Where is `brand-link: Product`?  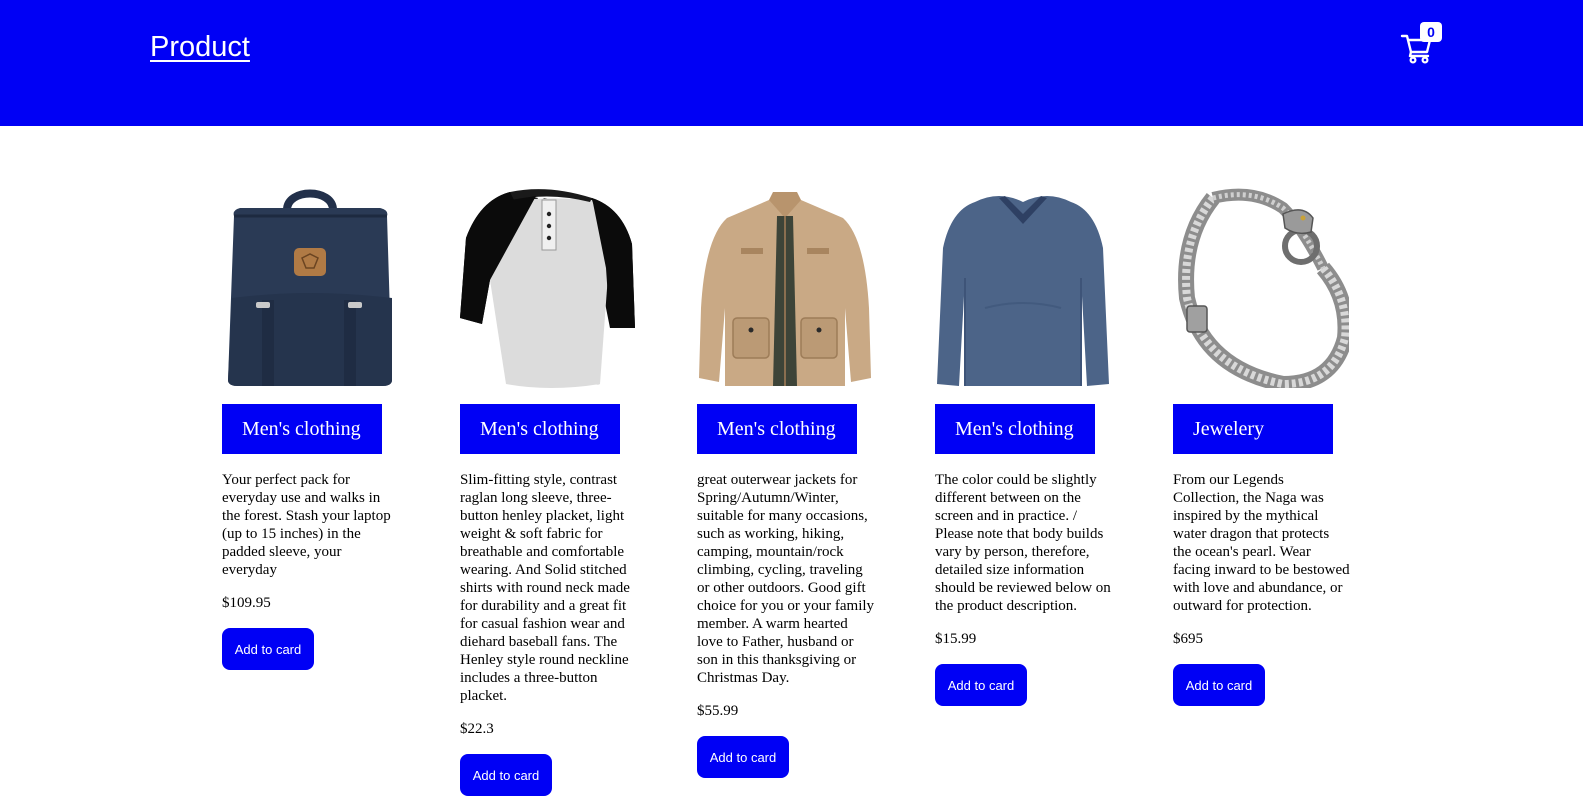 brand-link: Product is located at coordinates (200, 47).